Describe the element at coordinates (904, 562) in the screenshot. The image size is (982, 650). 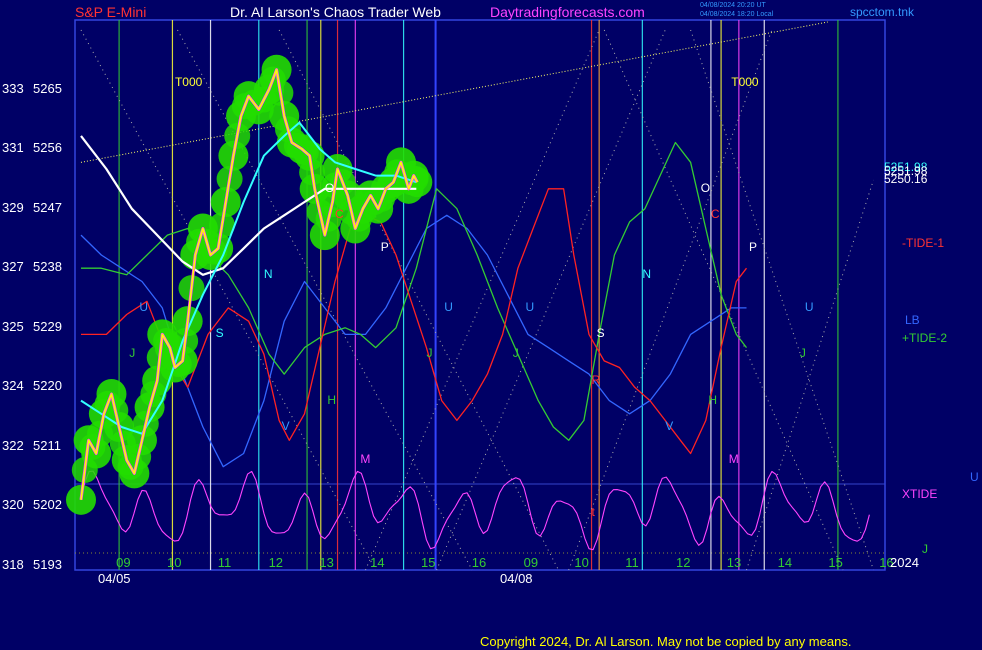
I see `year-label: 2024` at that location.